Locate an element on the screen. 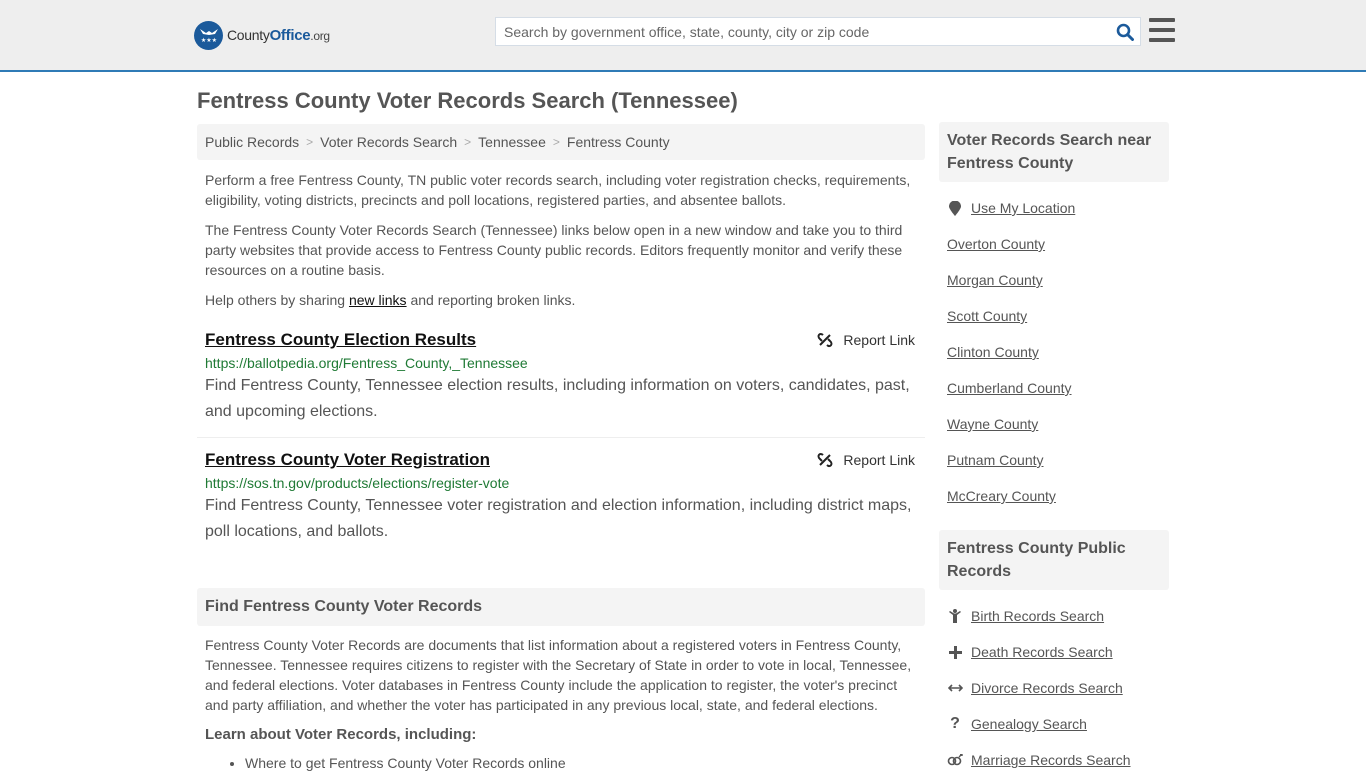 This screenshot has width=1366, height=778. use-location-item: Use My Location is located at coordinates (1054, 208).